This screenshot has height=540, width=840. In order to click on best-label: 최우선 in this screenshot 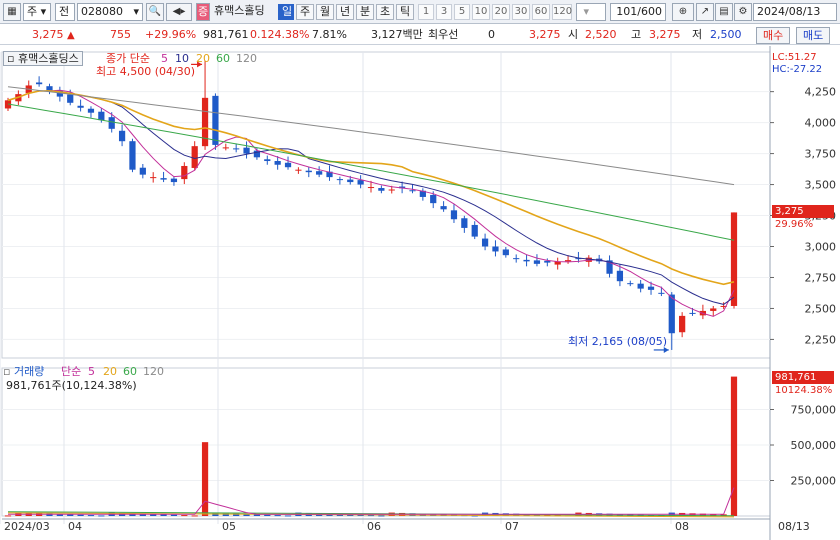, I will do `click(443, 34)`.